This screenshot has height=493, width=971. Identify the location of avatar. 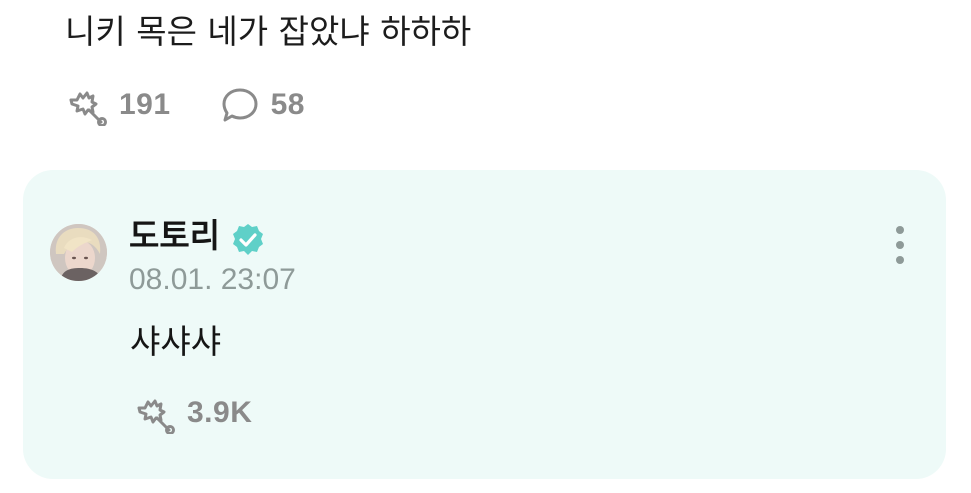
(78, 252).